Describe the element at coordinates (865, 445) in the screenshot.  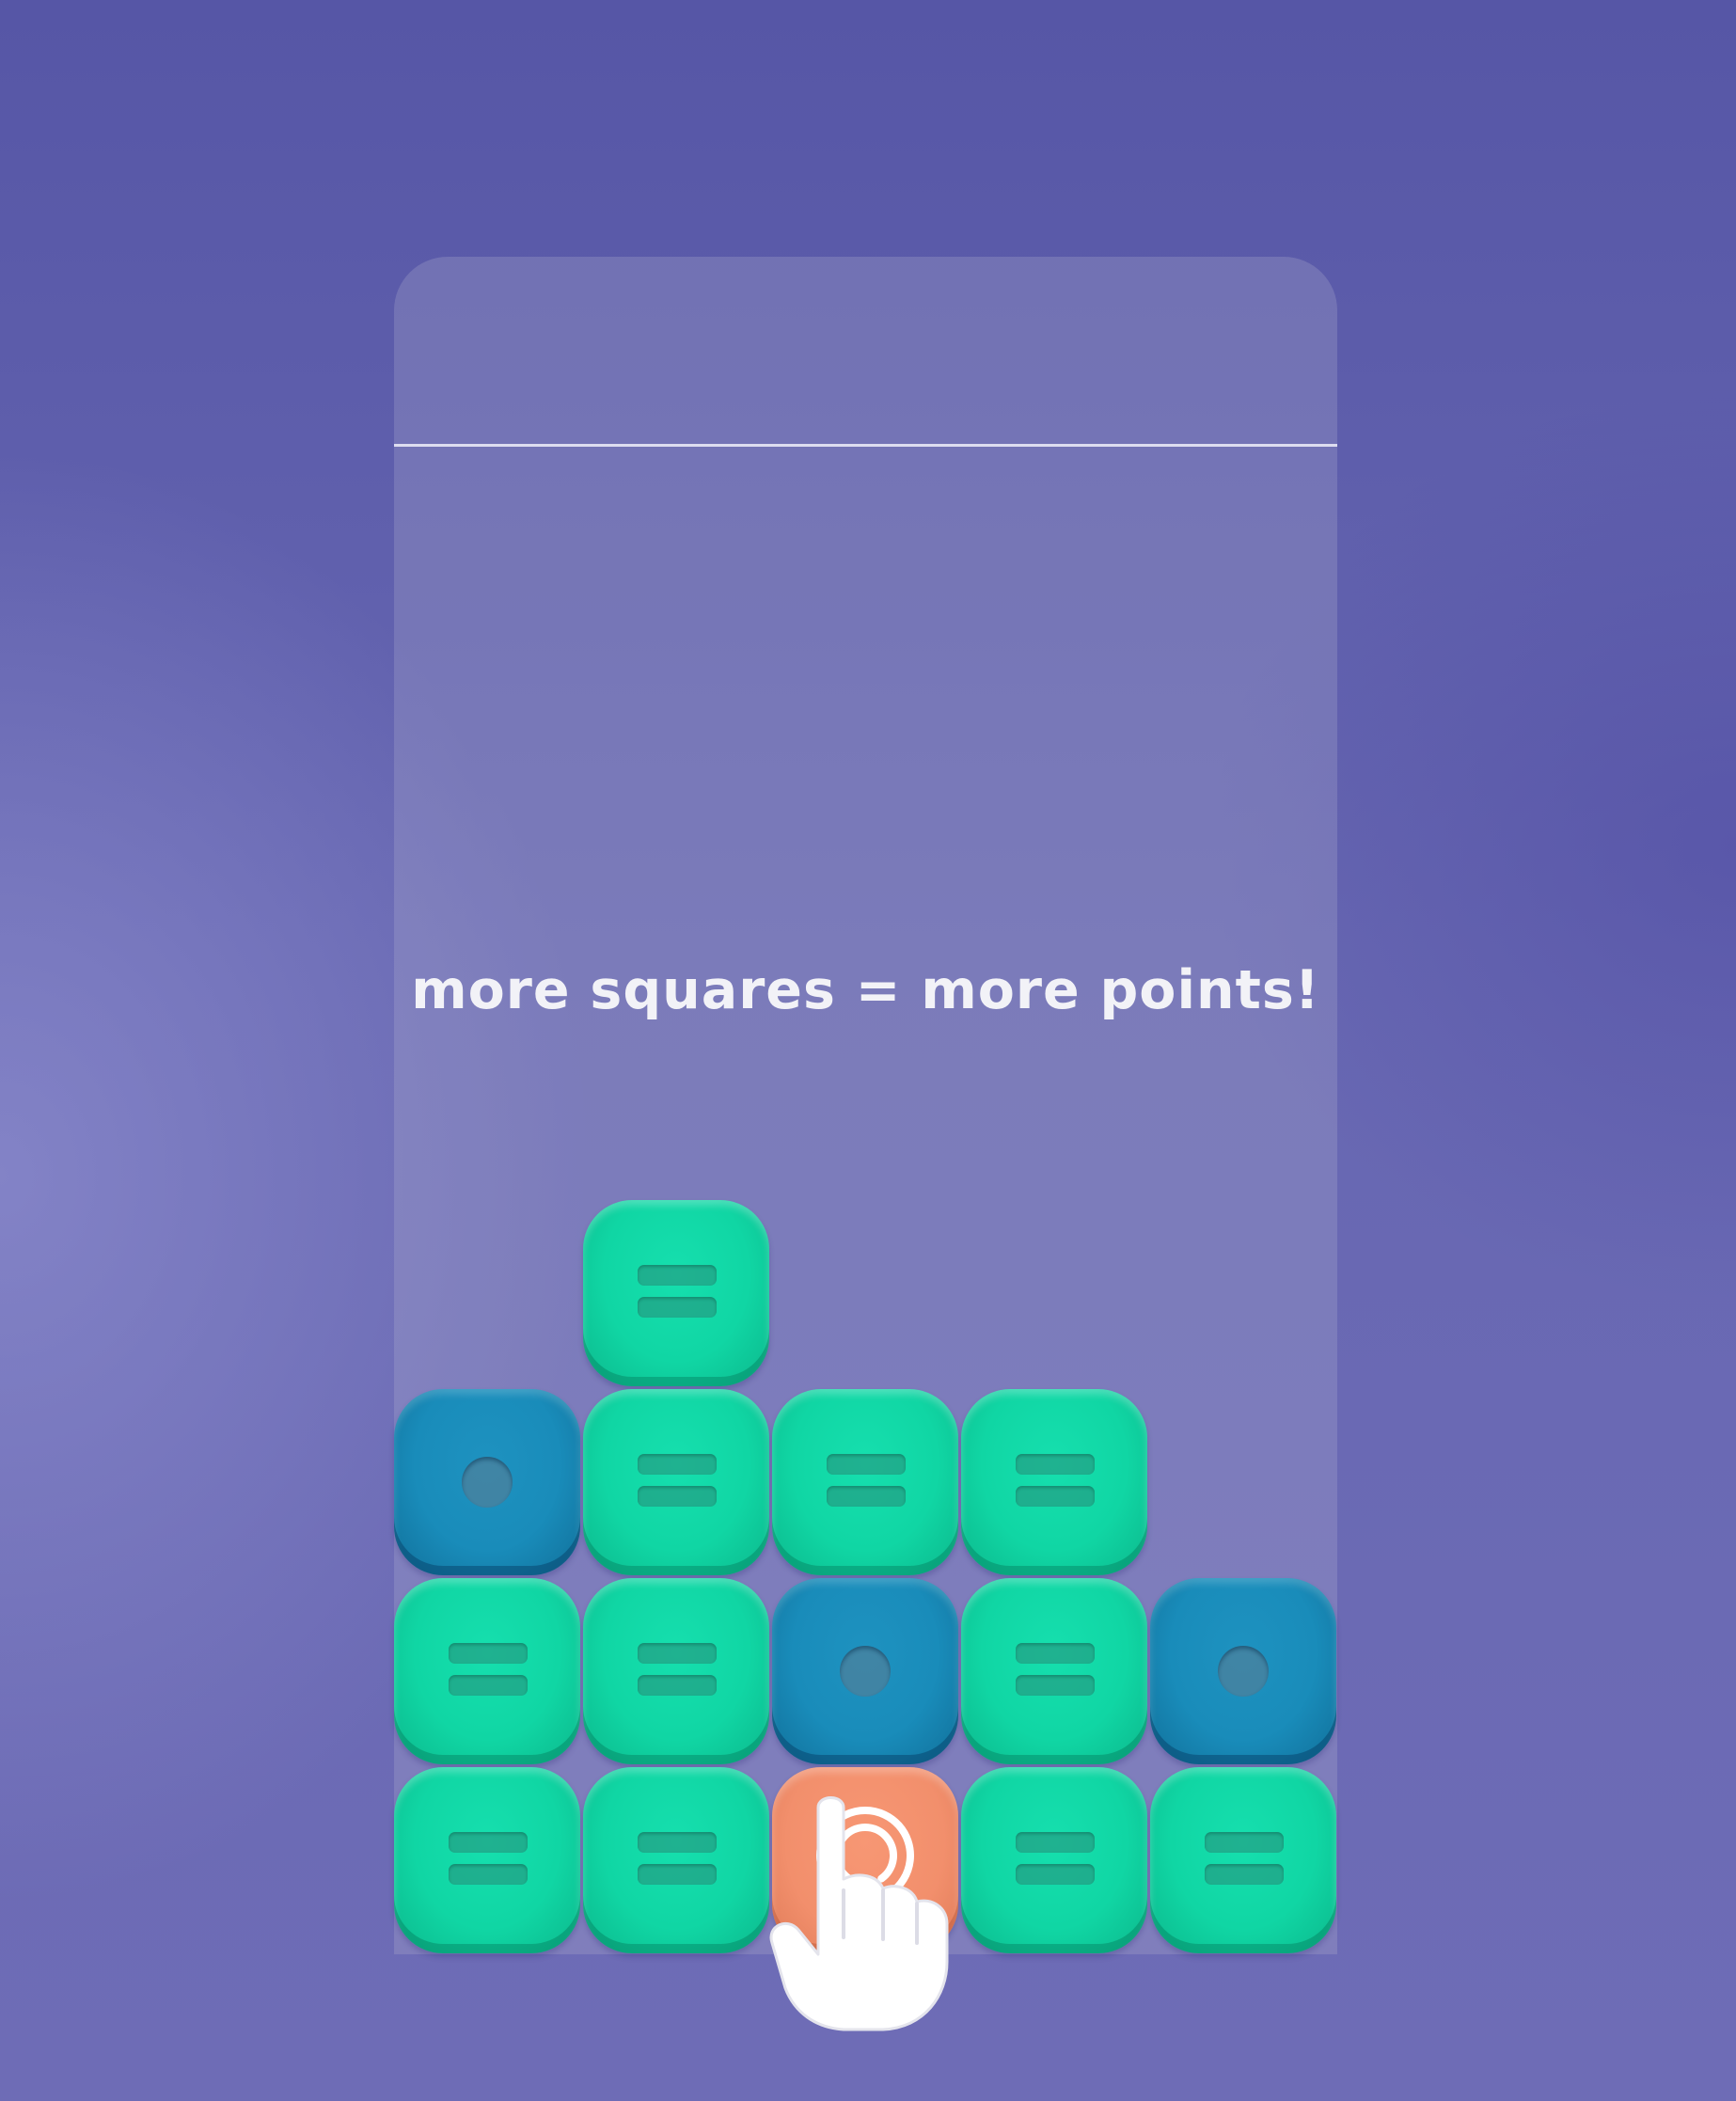
I see `top-limit-line` at that location.